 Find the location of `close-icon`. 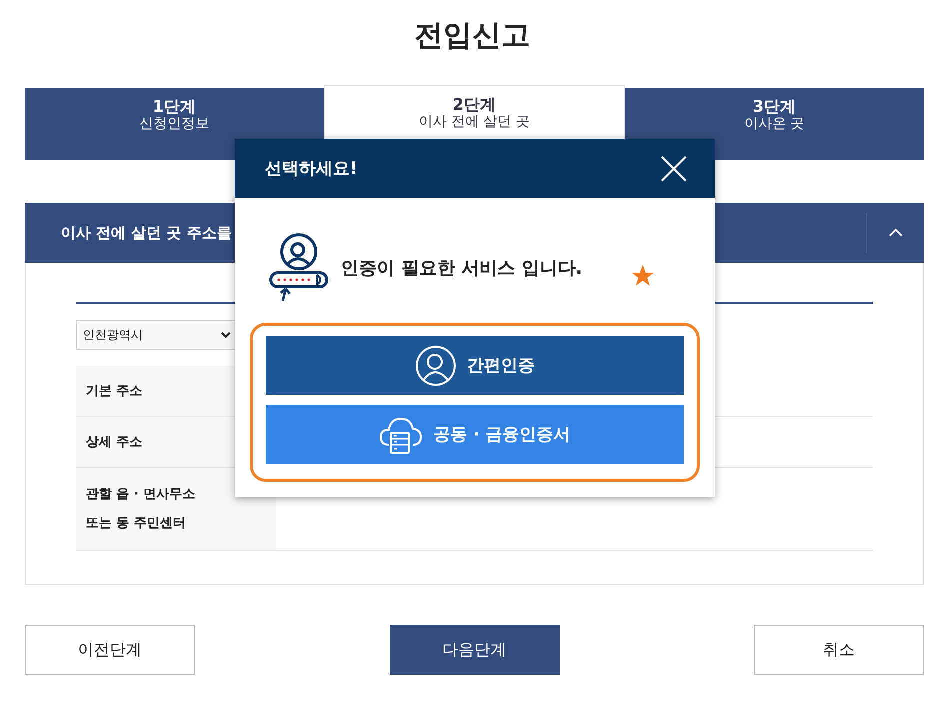

close-icon is located at coordinates (674, 169).